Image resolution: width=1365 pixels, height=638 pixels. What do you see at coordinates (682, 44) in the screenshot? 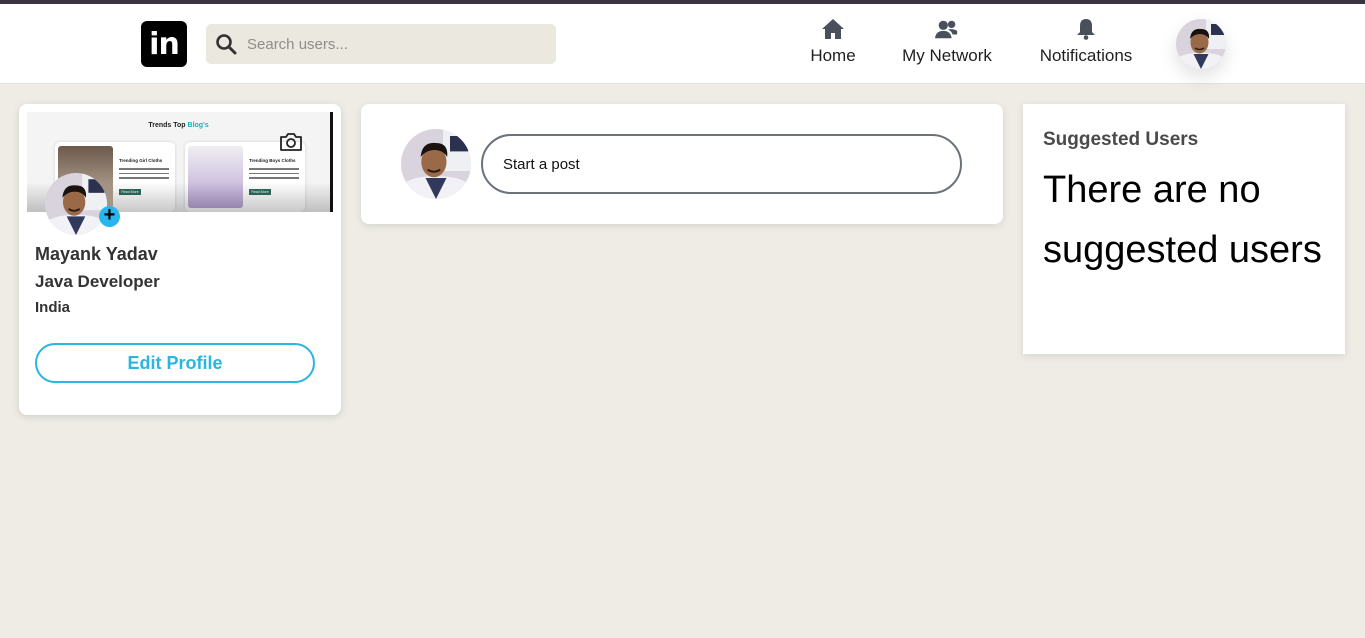
I see `navbar: in Home My Network Notifications` at bounding box center [682, 44].